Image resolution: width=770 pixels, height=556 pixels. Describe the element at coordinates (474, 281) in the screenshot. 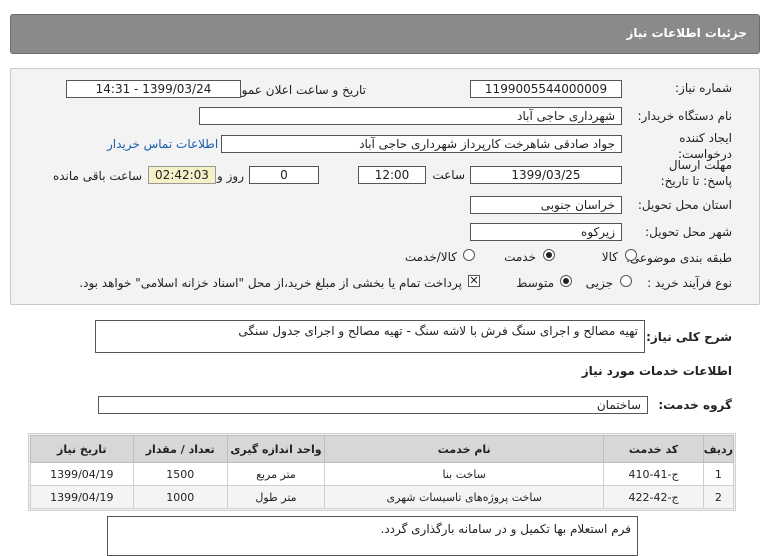

I see `treasury-checkbox: ✕` at that location.